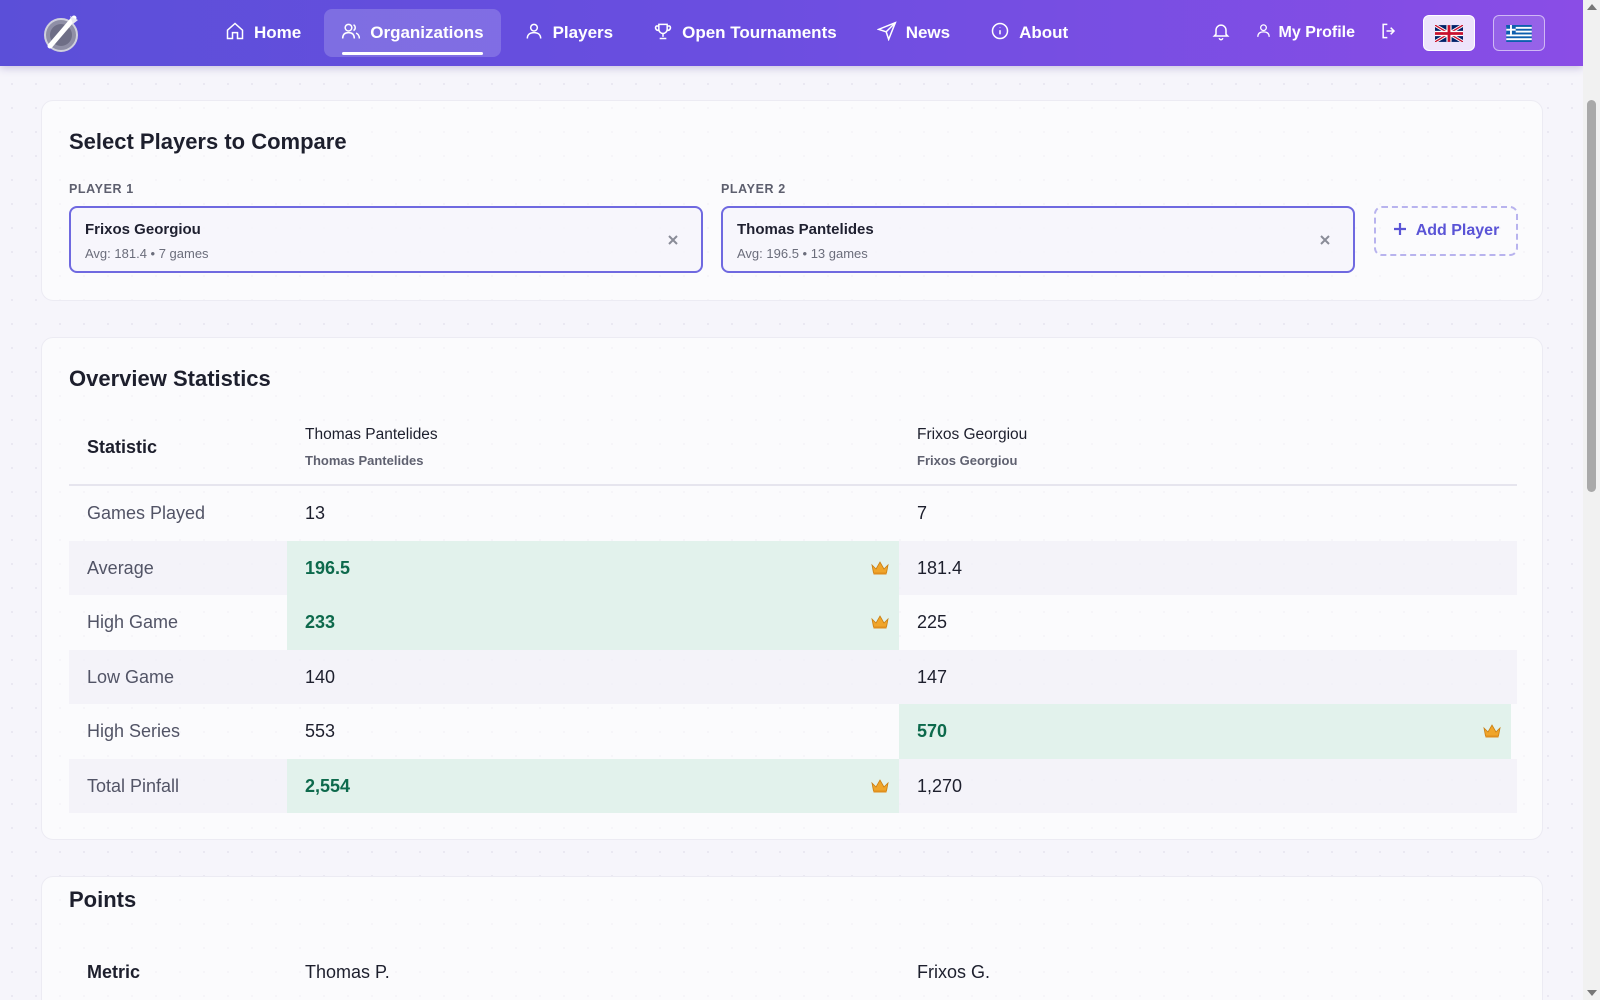 The width and height of the screenshot is (1600, 1000). I want to click on stat-cell-player1: 140, so click(593, 677).